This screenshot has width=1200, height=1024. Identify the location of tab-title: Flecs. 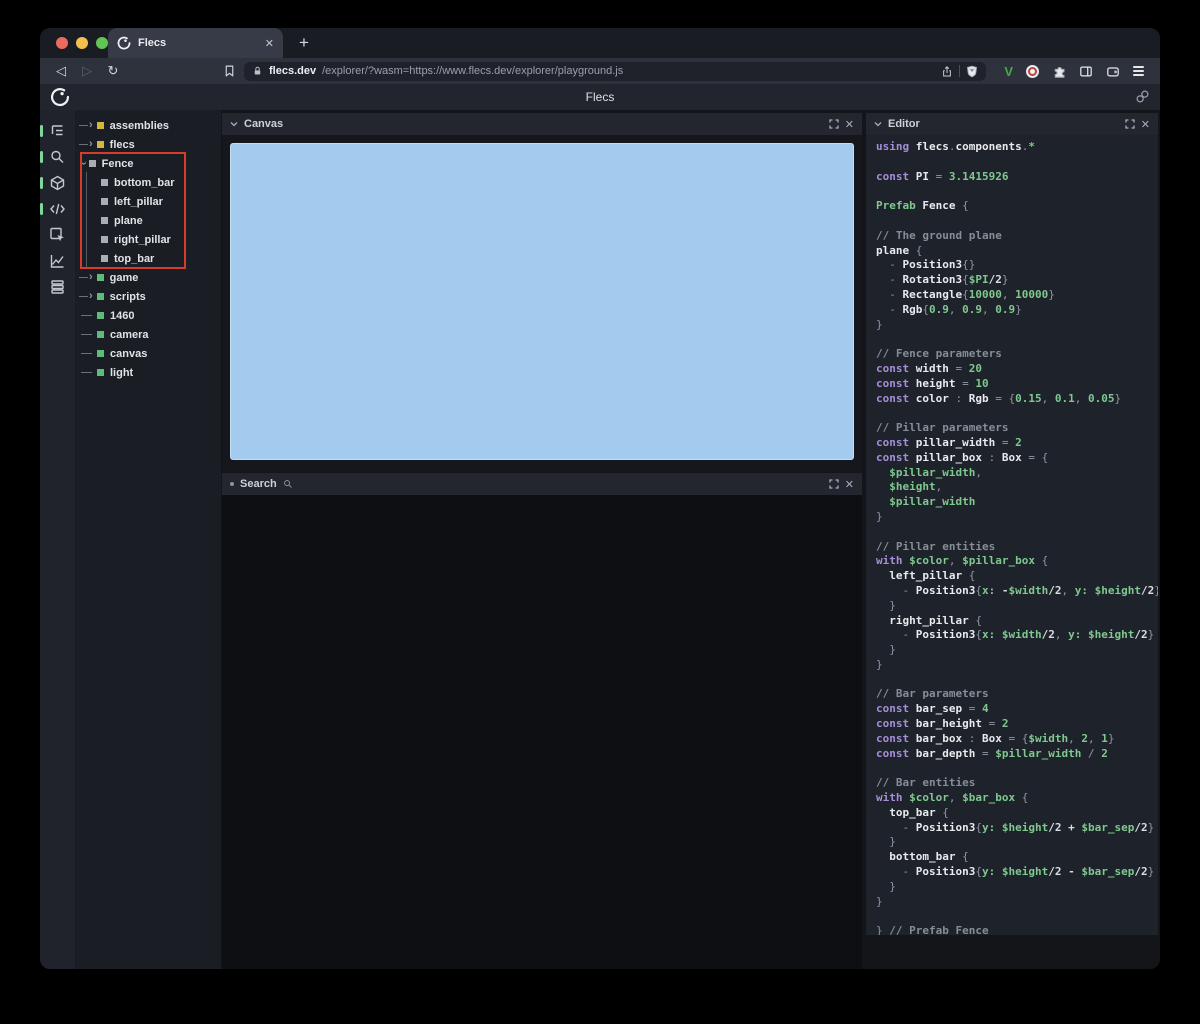
(152, 43).